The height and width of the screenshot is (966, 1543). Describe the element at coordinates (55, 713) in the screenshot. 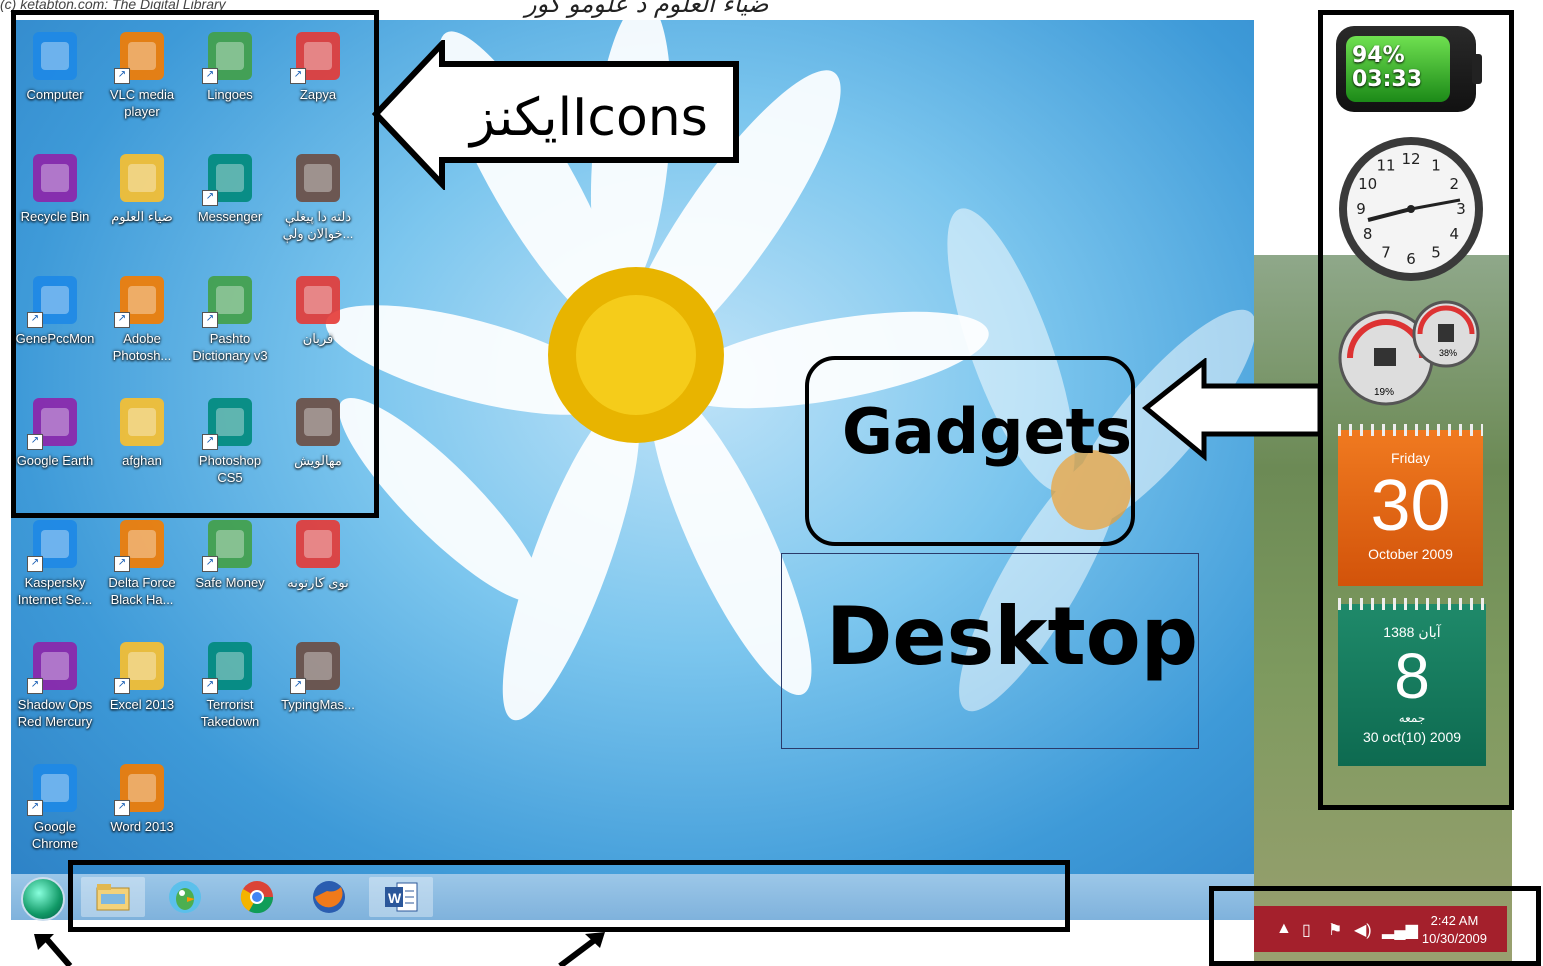

I see `desktop-icon-label: Shadow Ops Red Mercury` at that location.